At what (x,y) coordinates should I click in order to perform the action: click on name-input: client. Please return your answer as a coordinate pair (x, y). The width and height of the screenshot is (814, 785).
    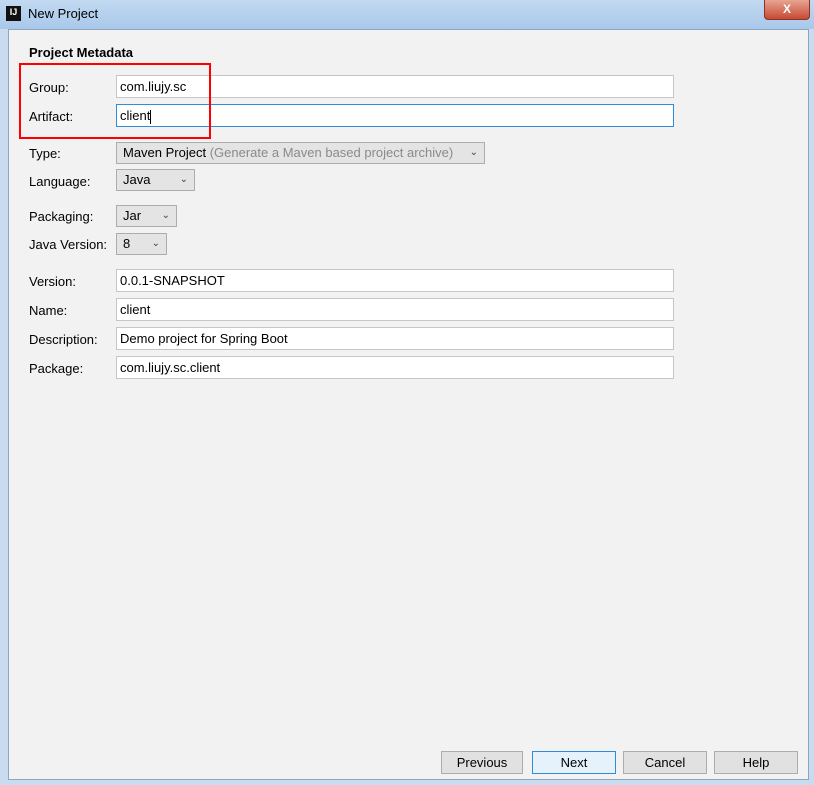
    Looking at the image, I should click on (395, 309).